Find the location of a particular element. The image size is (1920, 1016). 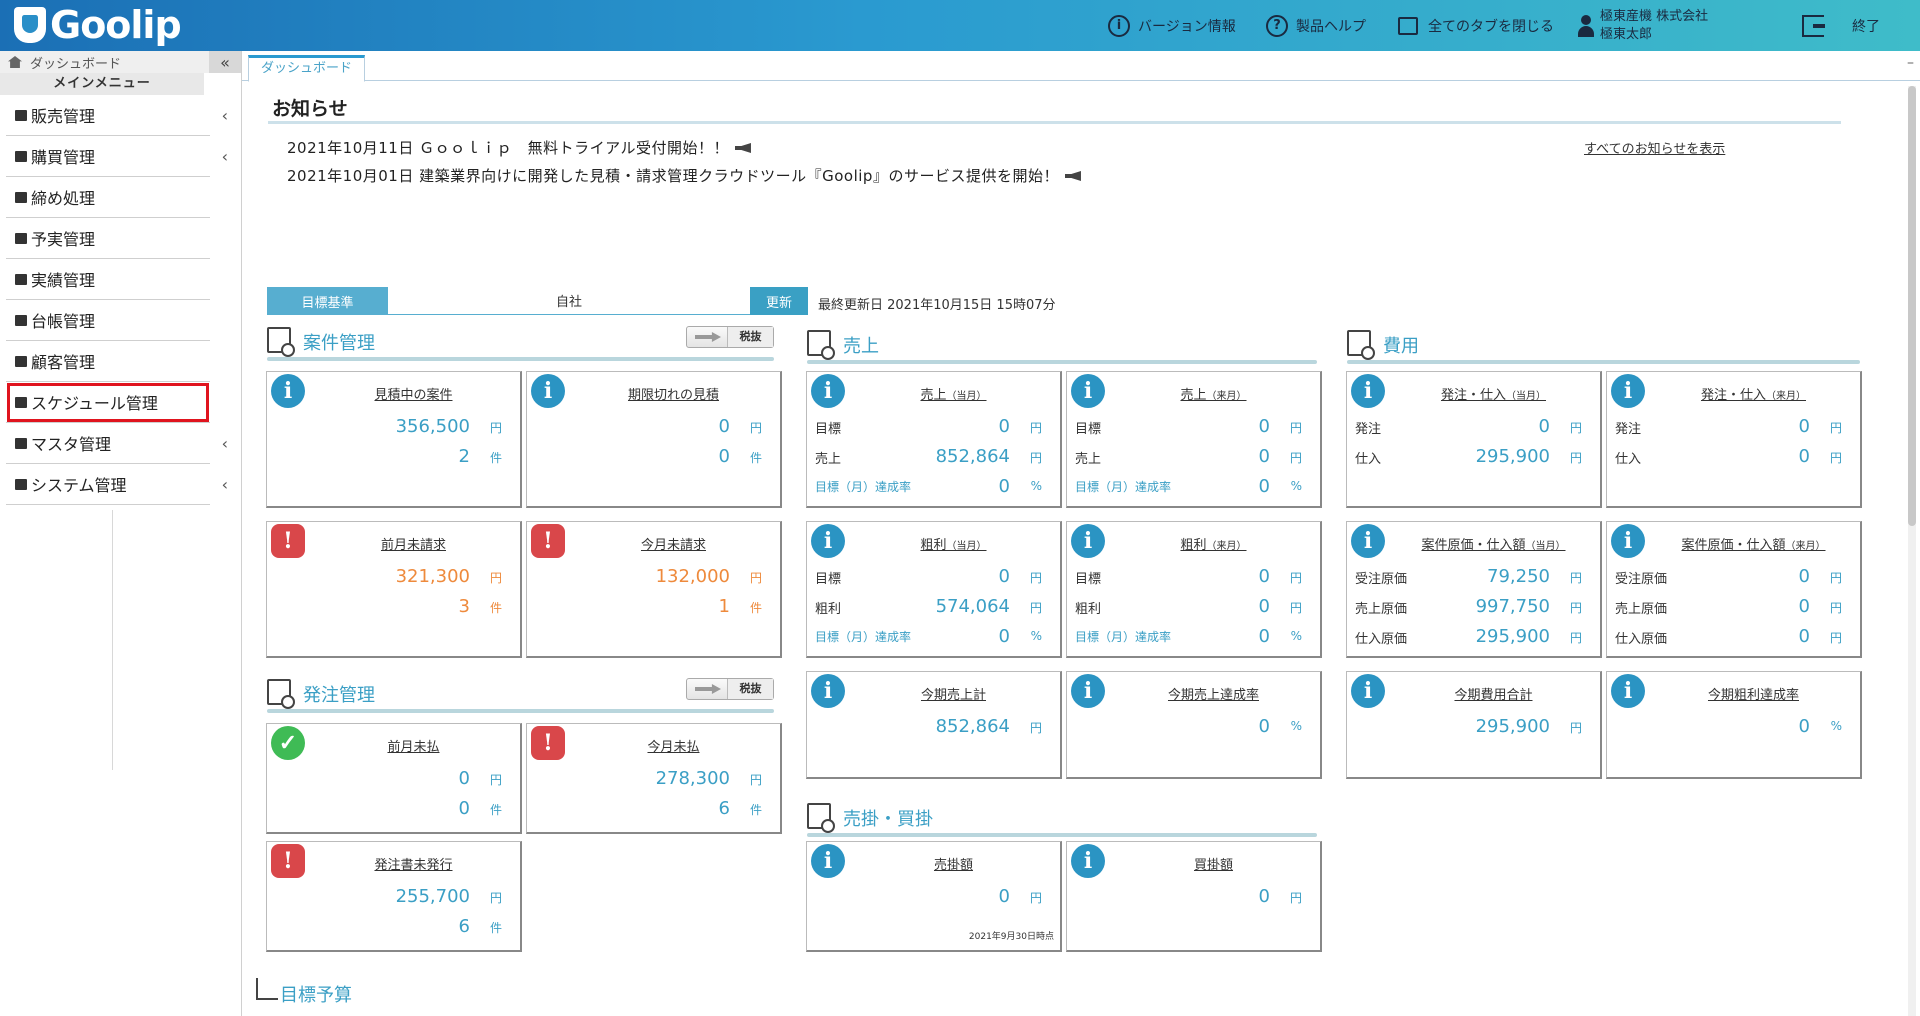

exit-label: 終了 is located at coordinates (1866, 26).